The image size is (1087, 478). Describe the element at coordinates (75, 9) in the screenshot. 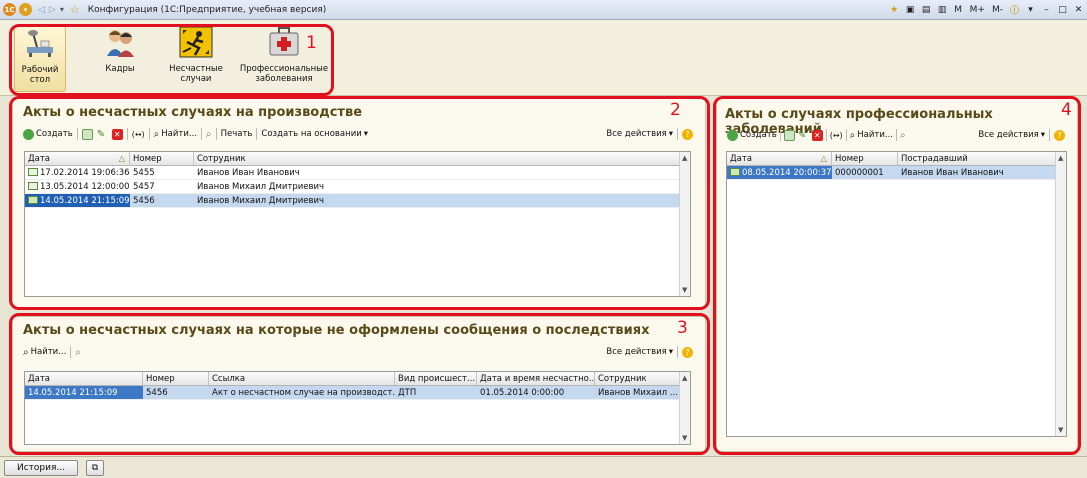

I see `favorites-star-icon: ☆` at that location.